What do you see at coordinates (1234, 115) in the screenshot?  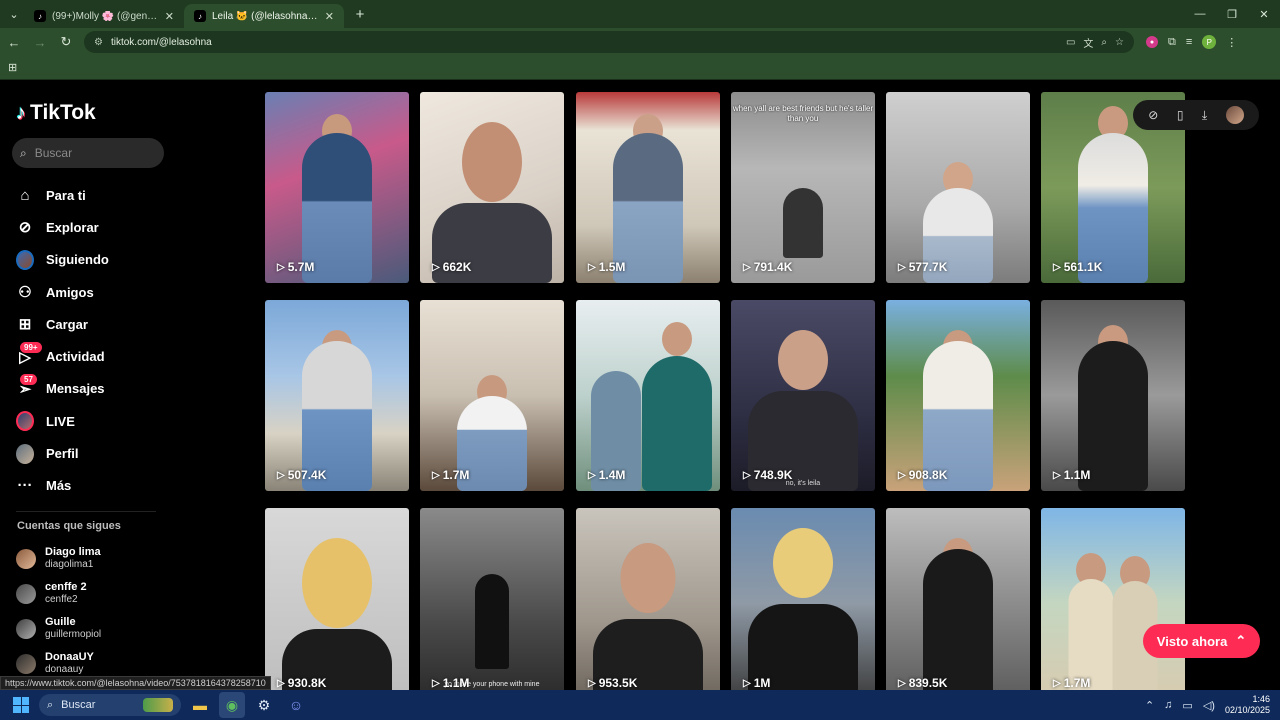 I see `user-avatar` at bounding box center [1234, 115].